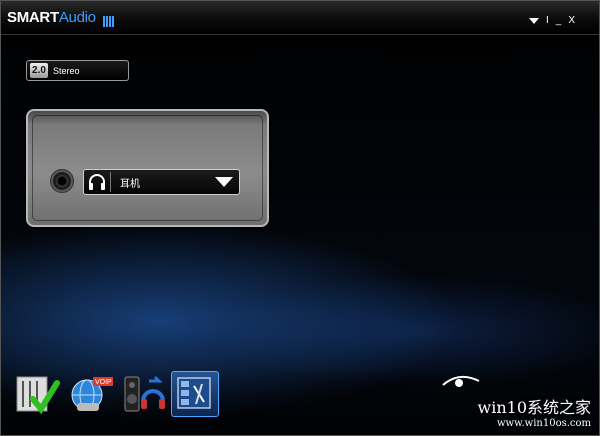 This screenshot has width=600, height=436. I want to click on chevron-down-icon, so click(224, 182).